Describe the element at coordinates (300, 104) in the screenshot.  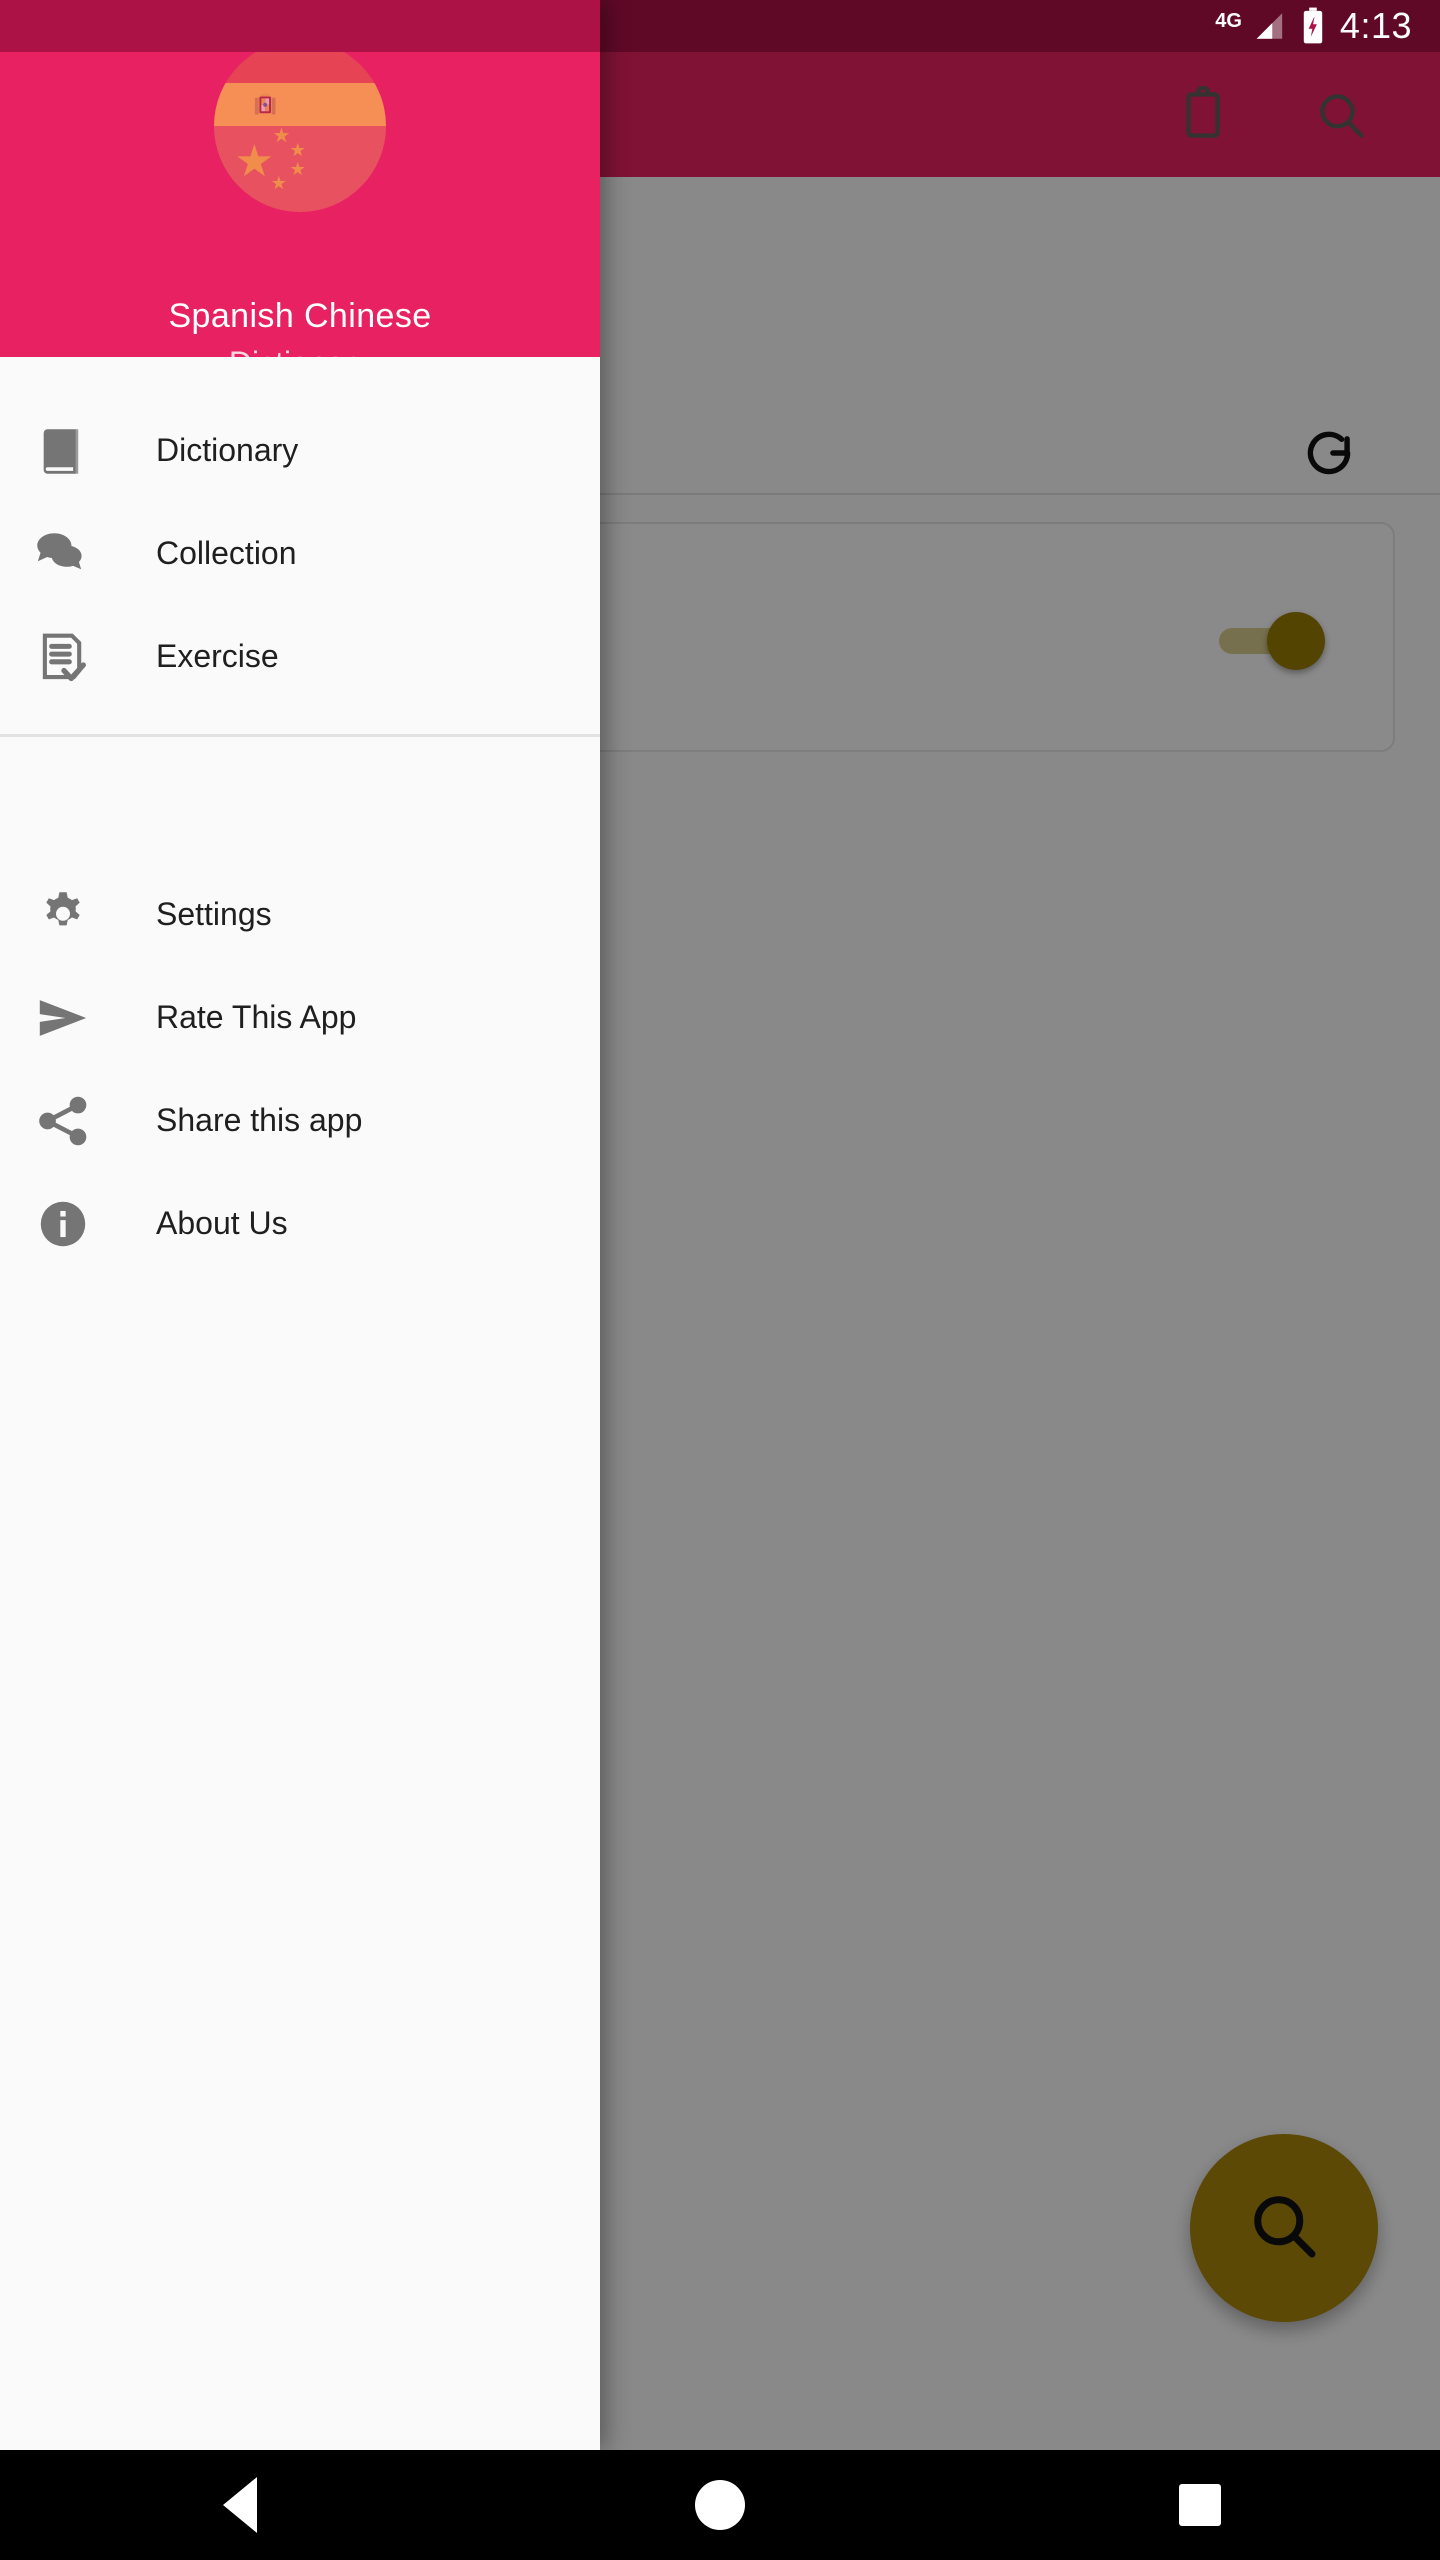
I see `flag-stripe-middle` at that location.